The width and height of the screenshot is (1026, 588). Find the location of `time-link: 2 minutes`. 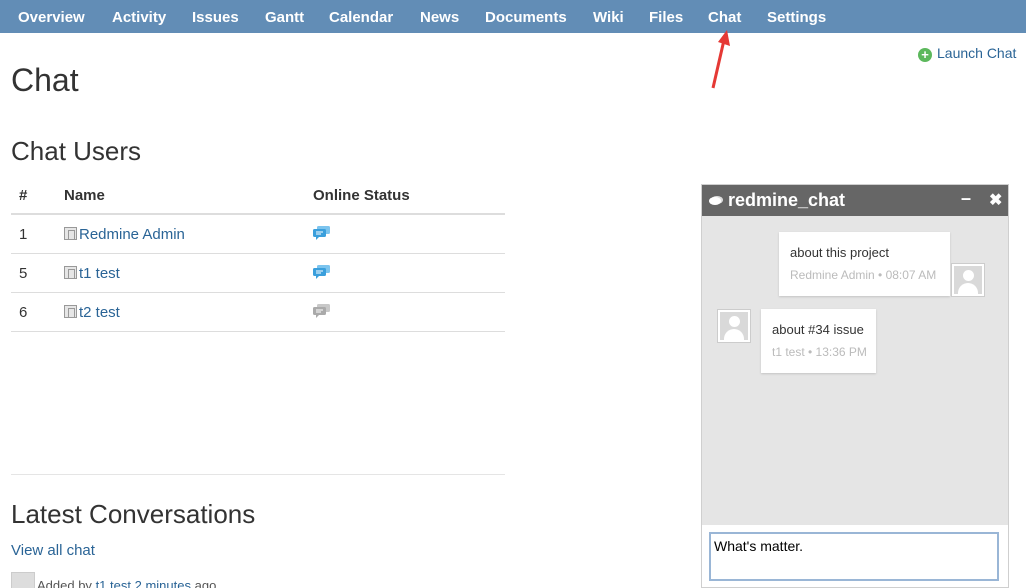

time-link: 2 minutes is located at coordinates (163, 583).